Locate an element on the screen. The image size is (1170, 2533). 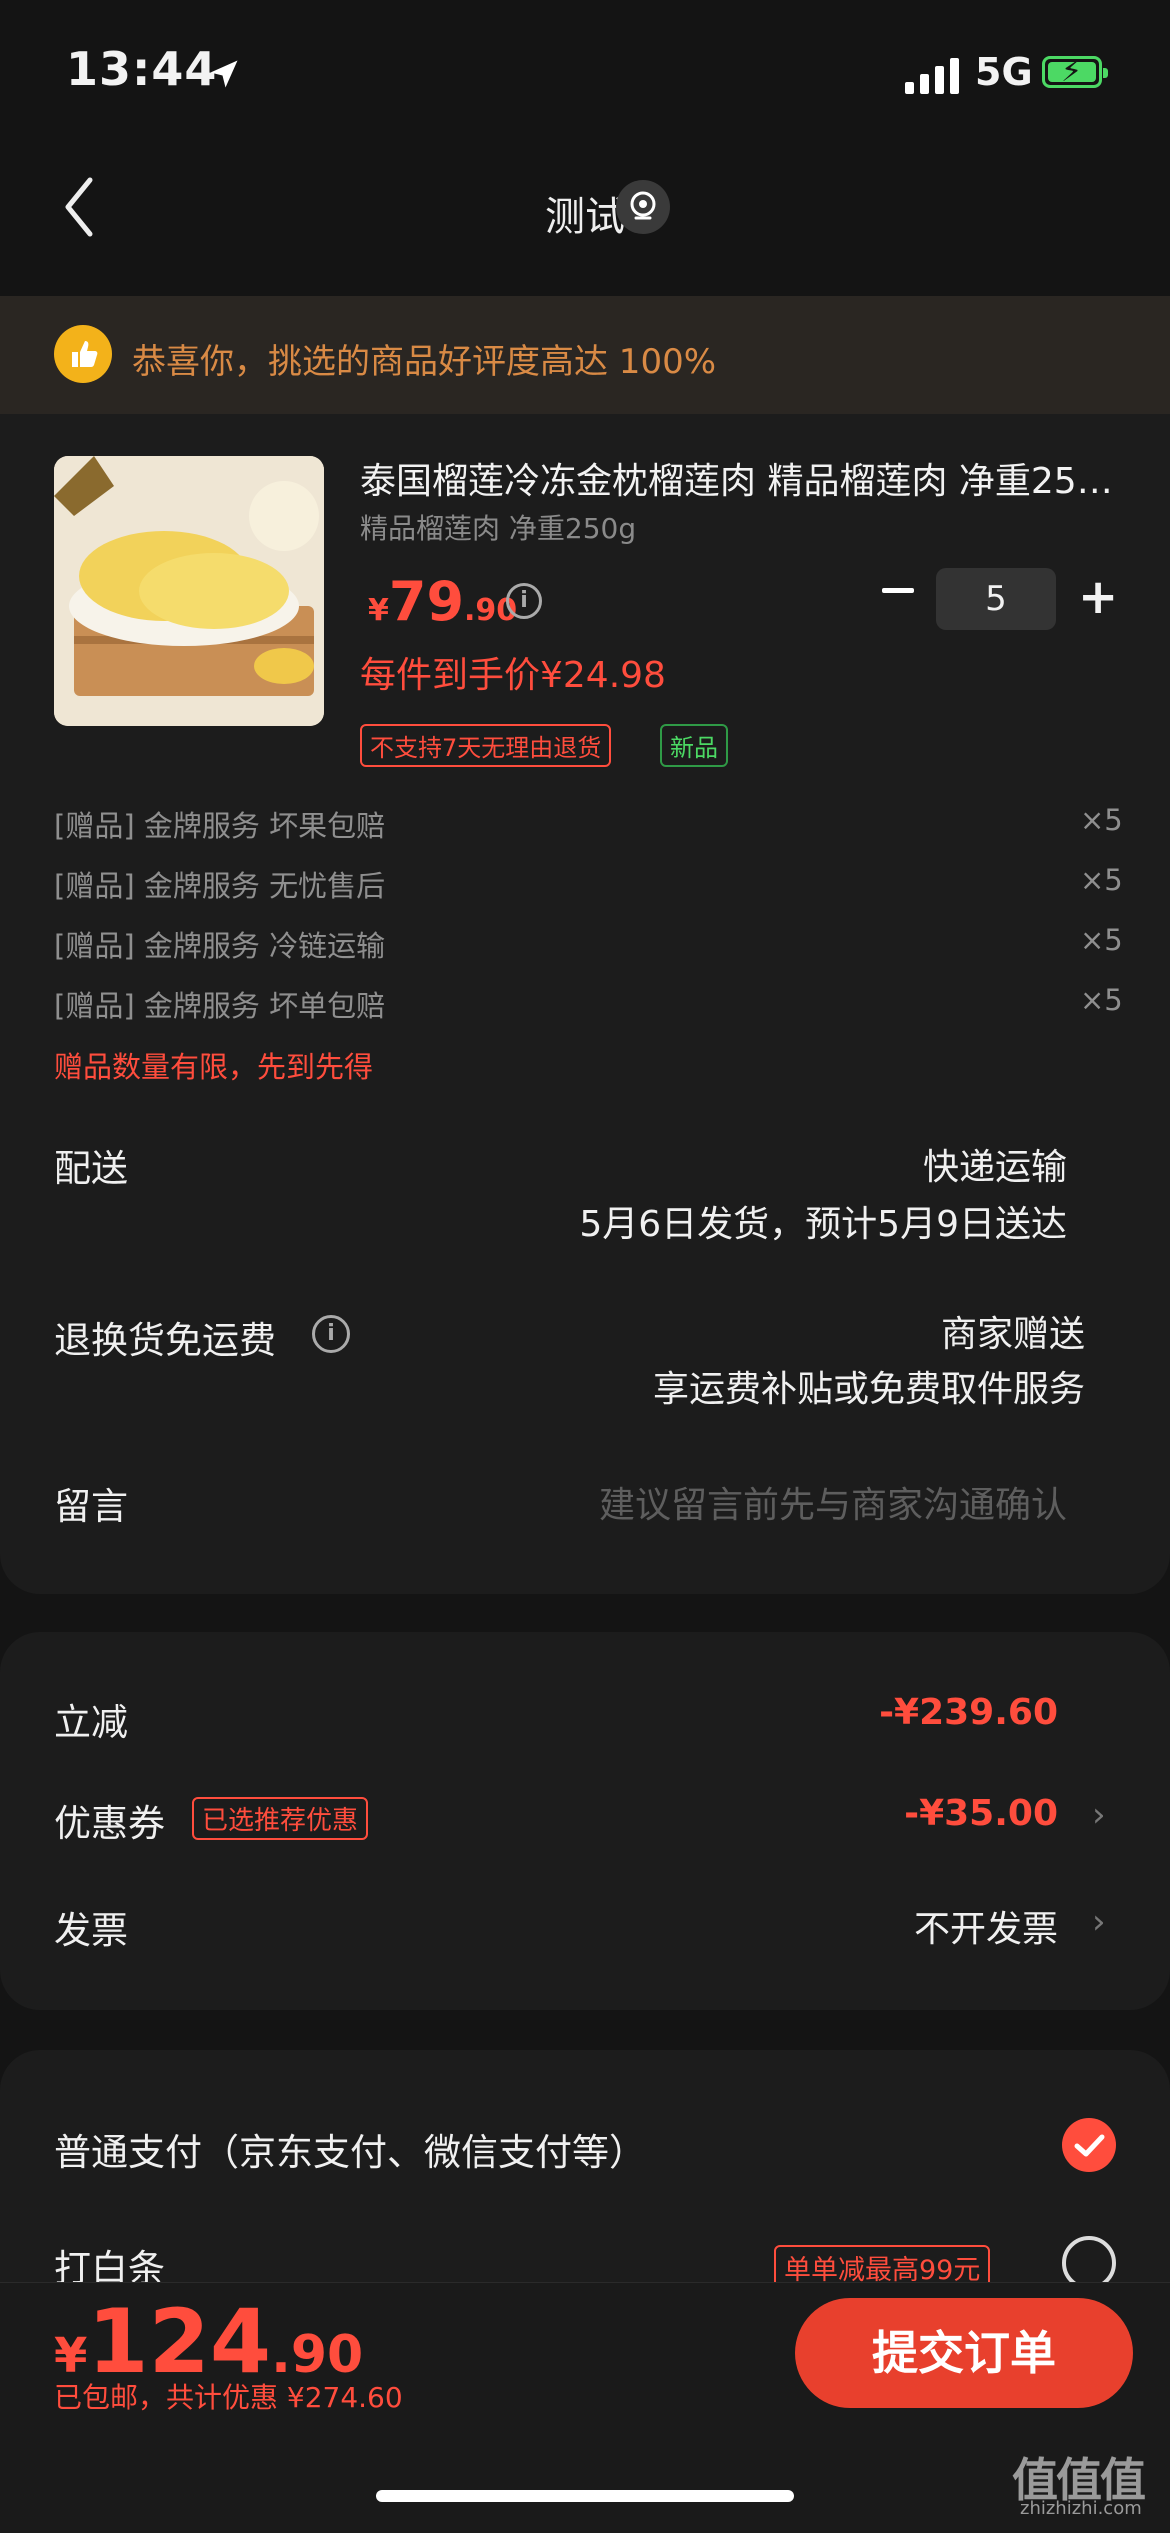
delivery-schedule: 5月6日发货，预计5月9日送达 is located at coordinates (823, 1224).